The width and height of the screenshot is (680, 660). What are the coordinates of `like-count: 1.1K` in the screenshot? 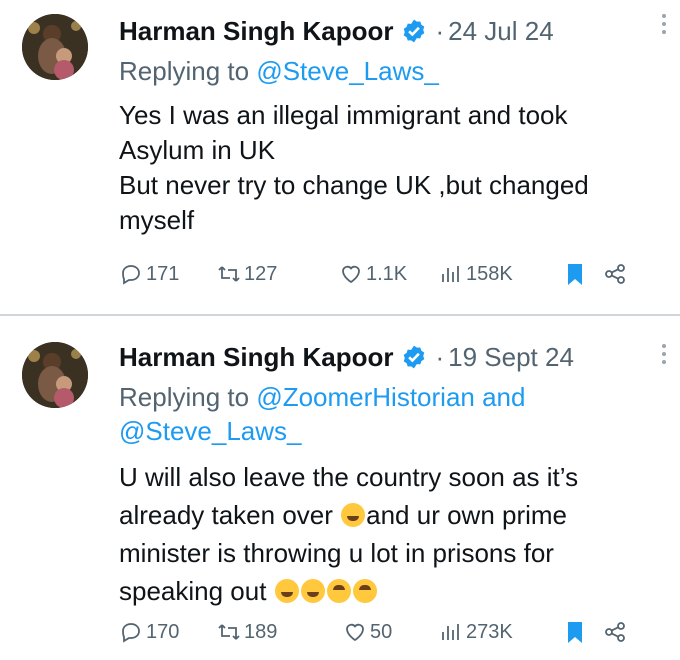 It's located at (387, 273).